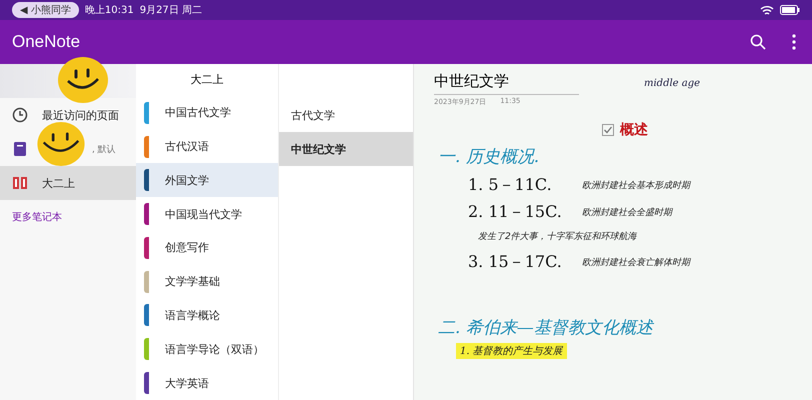 The height and width of the screenshot is (400, 812). Describe the element at coordinates (506, 83) in the screenshot. I see `page-title: 中世纪文学` at that location.